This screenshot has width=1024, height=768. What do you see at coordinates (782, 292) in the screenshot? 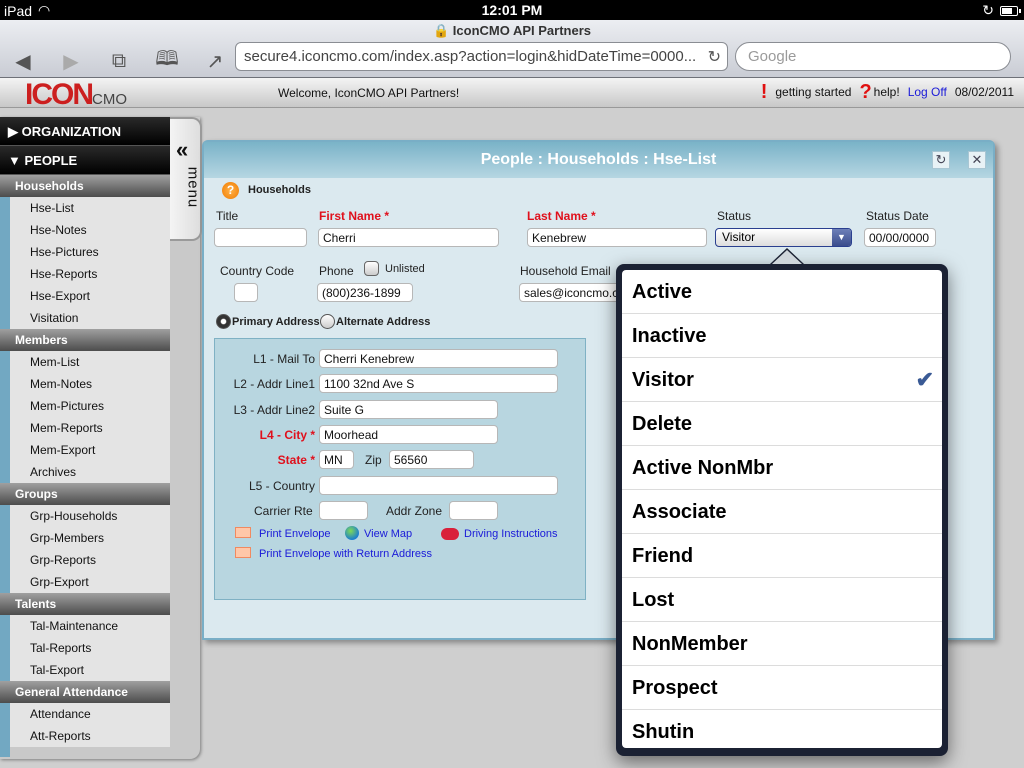
I see `status-option-active: Active` at bounding box center [782, 292].